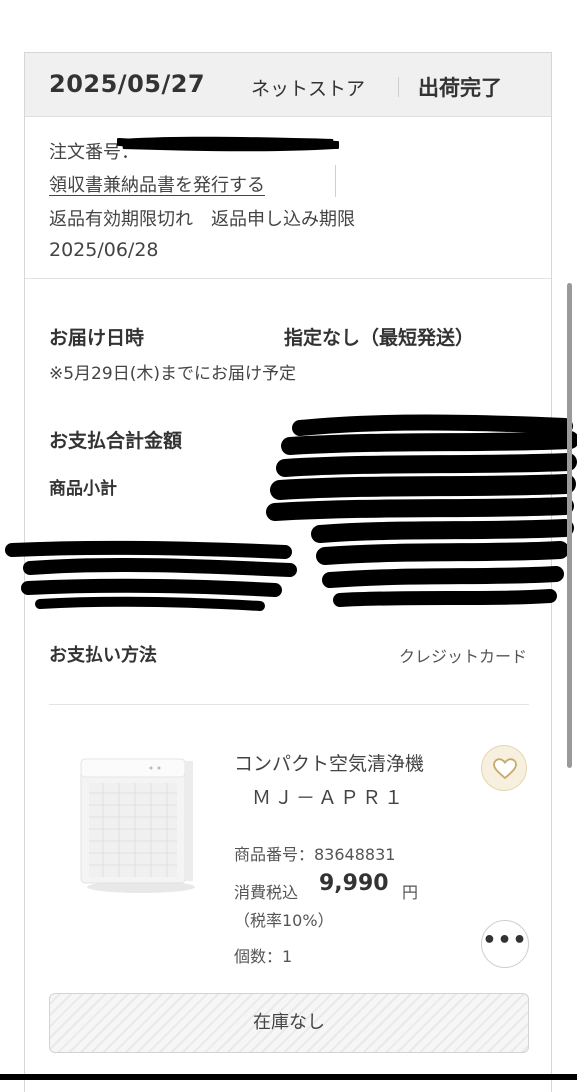 The image size is (577, 1092). I want to click on payment-method-label: お支払い方法, so click(103, 655).